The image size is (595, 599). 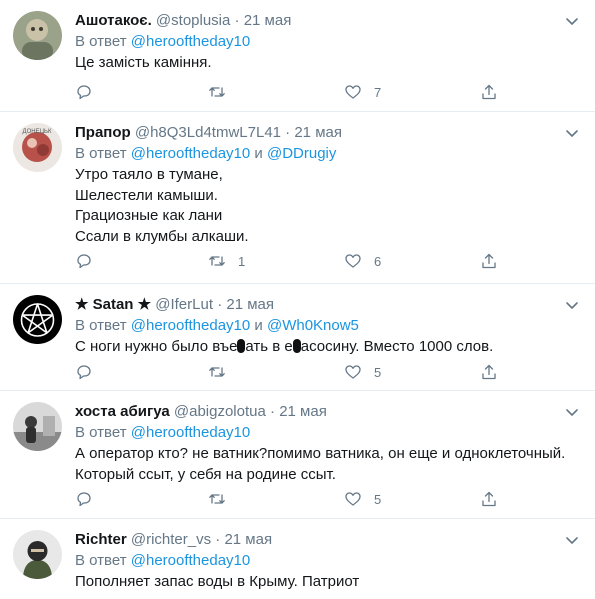 What do you see at coordinates (397, 346) in the screenshot?
I see `text-fragment: асосину. Вместо 1000 слов.` at bounding box center [397, 346].